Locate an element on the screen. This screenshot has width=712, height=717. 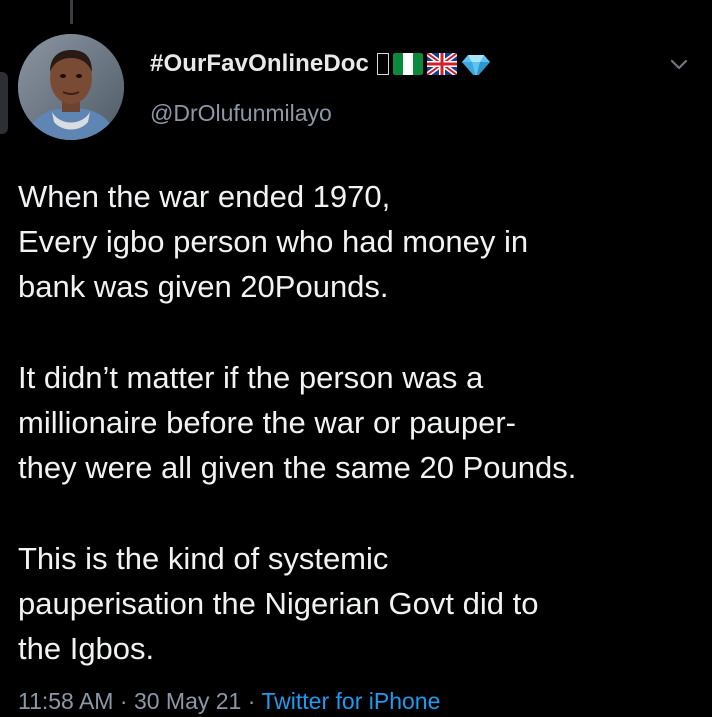
tweet-line: the Igbos. is located at coordinates (86, 648).